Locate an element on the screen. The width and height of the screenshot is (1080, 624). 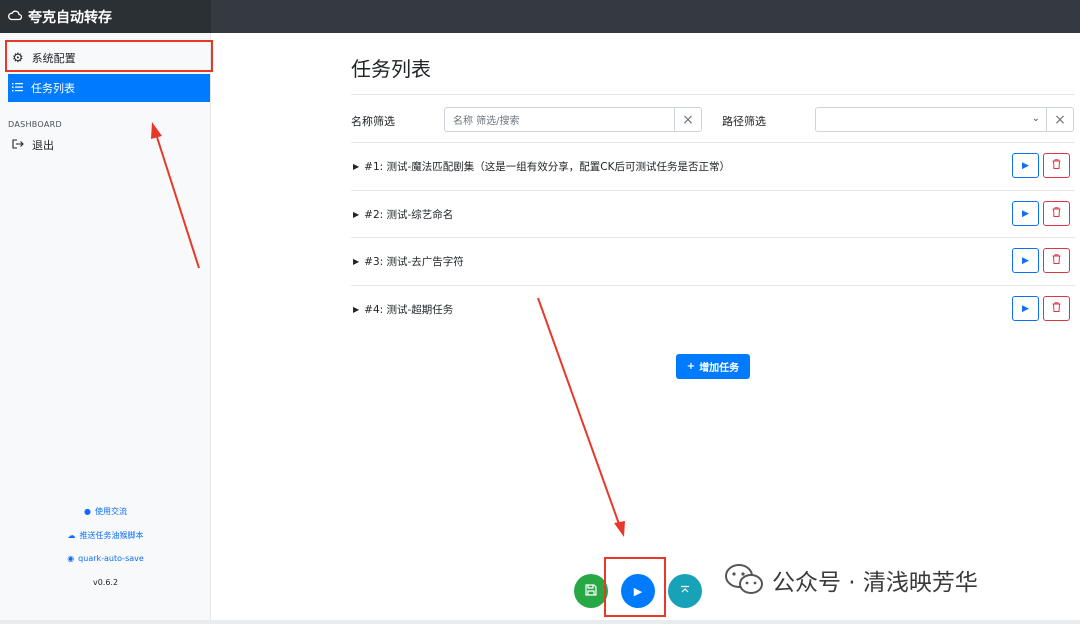
footer-link-label: quark-auto-save is located at coordinates (111, 558).